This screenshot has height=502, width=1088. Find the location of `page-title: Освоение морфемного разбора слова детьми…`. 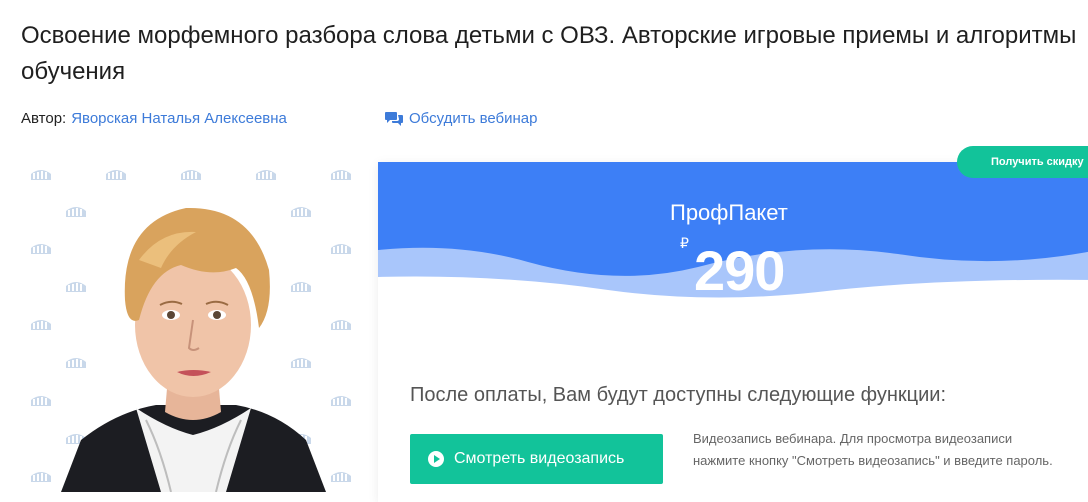

page-title: Освоение морфемного разбора слова детьми… is located at coordinates (549, 53).